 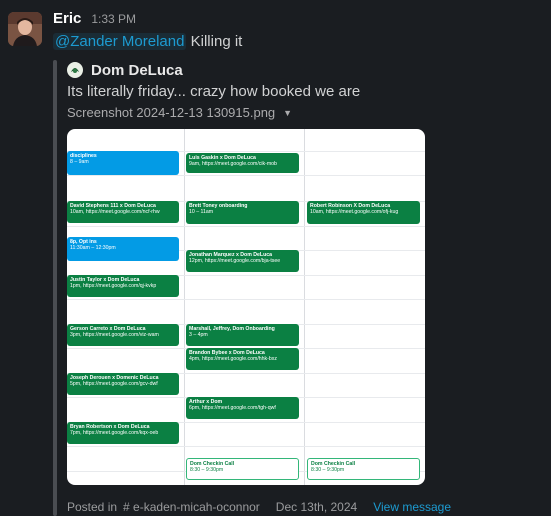 What do you see at coordinates (233, 358) in the screenshot?
I see `event-time: 4pm, https://meet.google.com/hhk-bxz` at bounding box center [233, 358].